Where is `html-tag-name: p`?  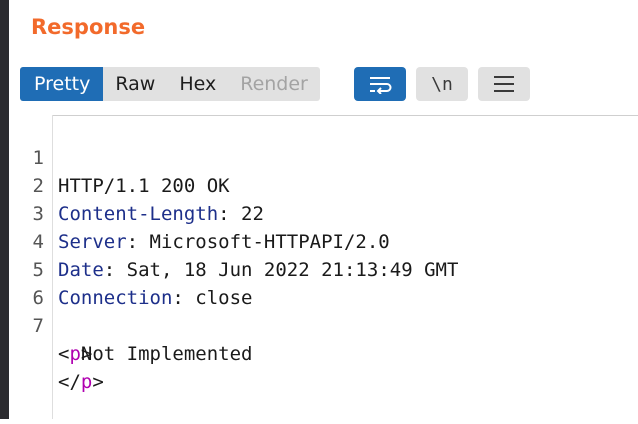 html-tag-name: p is located at coordinates (86, 382).